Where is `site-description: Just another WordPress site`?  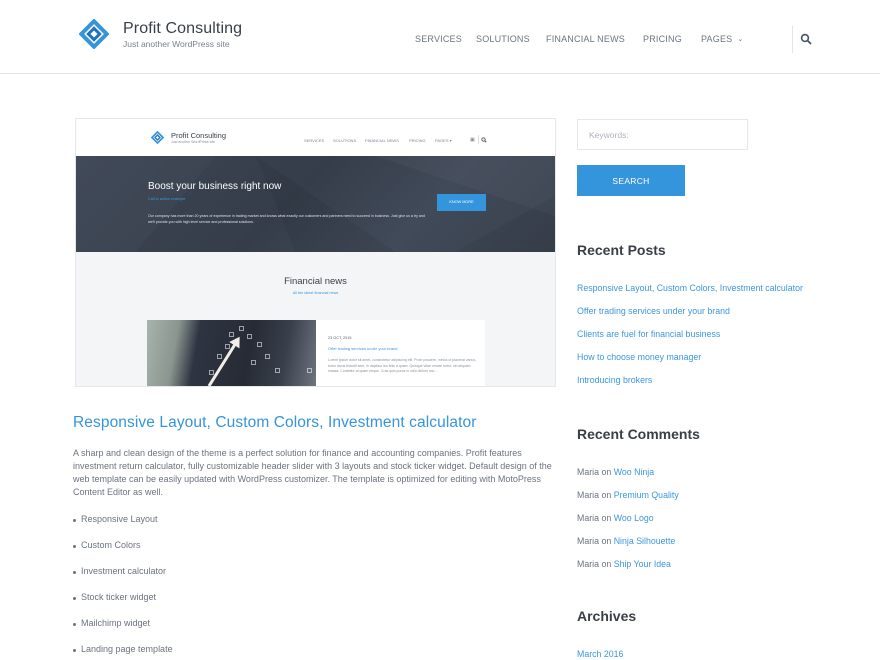
site-description: Just another WordPress site is located at coordinates (176, 44).